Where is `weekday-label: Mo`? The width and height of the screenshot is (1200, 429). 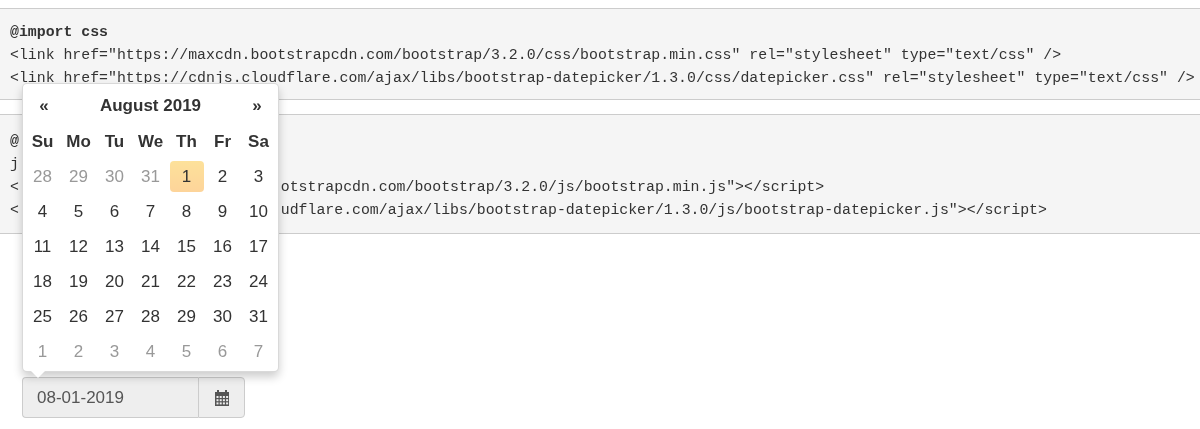
weekday-label: Mo is located at coordinates (78, 141).